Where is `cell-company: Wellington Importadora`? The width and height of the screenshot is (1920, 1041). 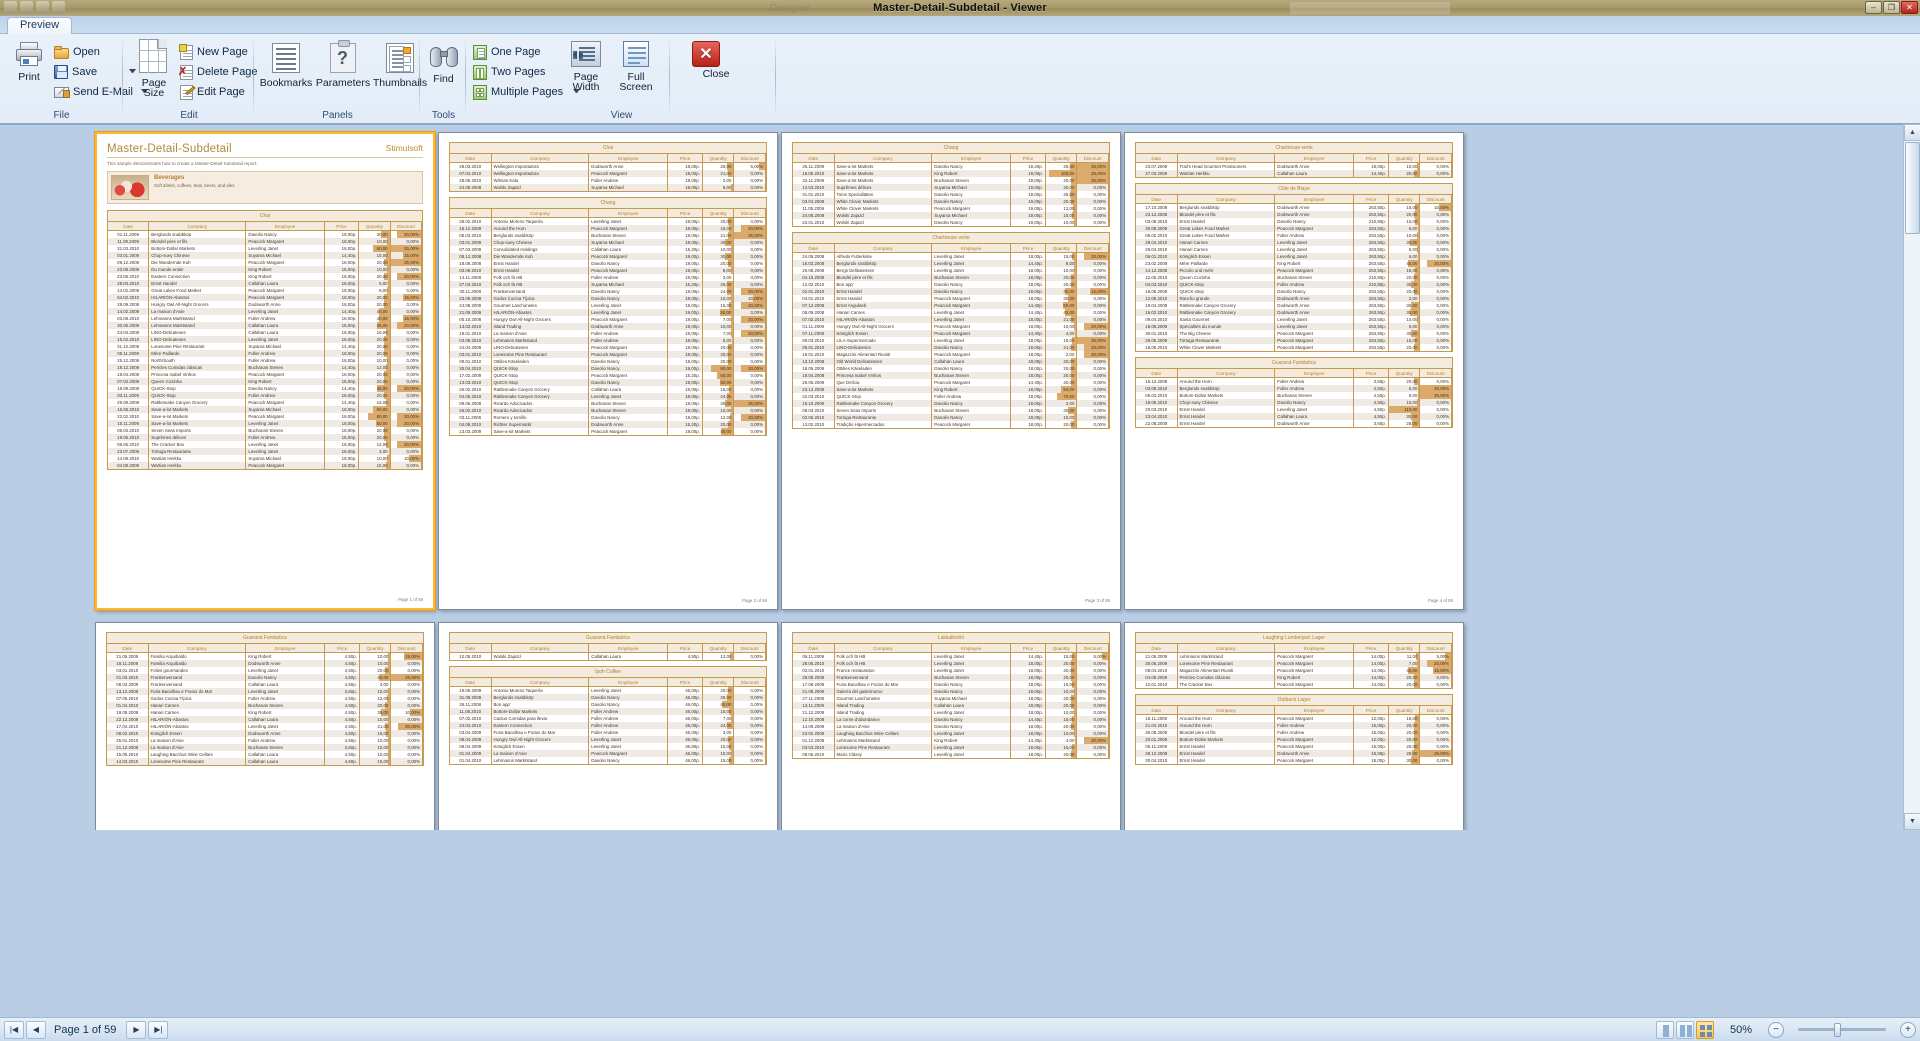
cell-company: Wellington Importadora is located at coordinates (540, 166).